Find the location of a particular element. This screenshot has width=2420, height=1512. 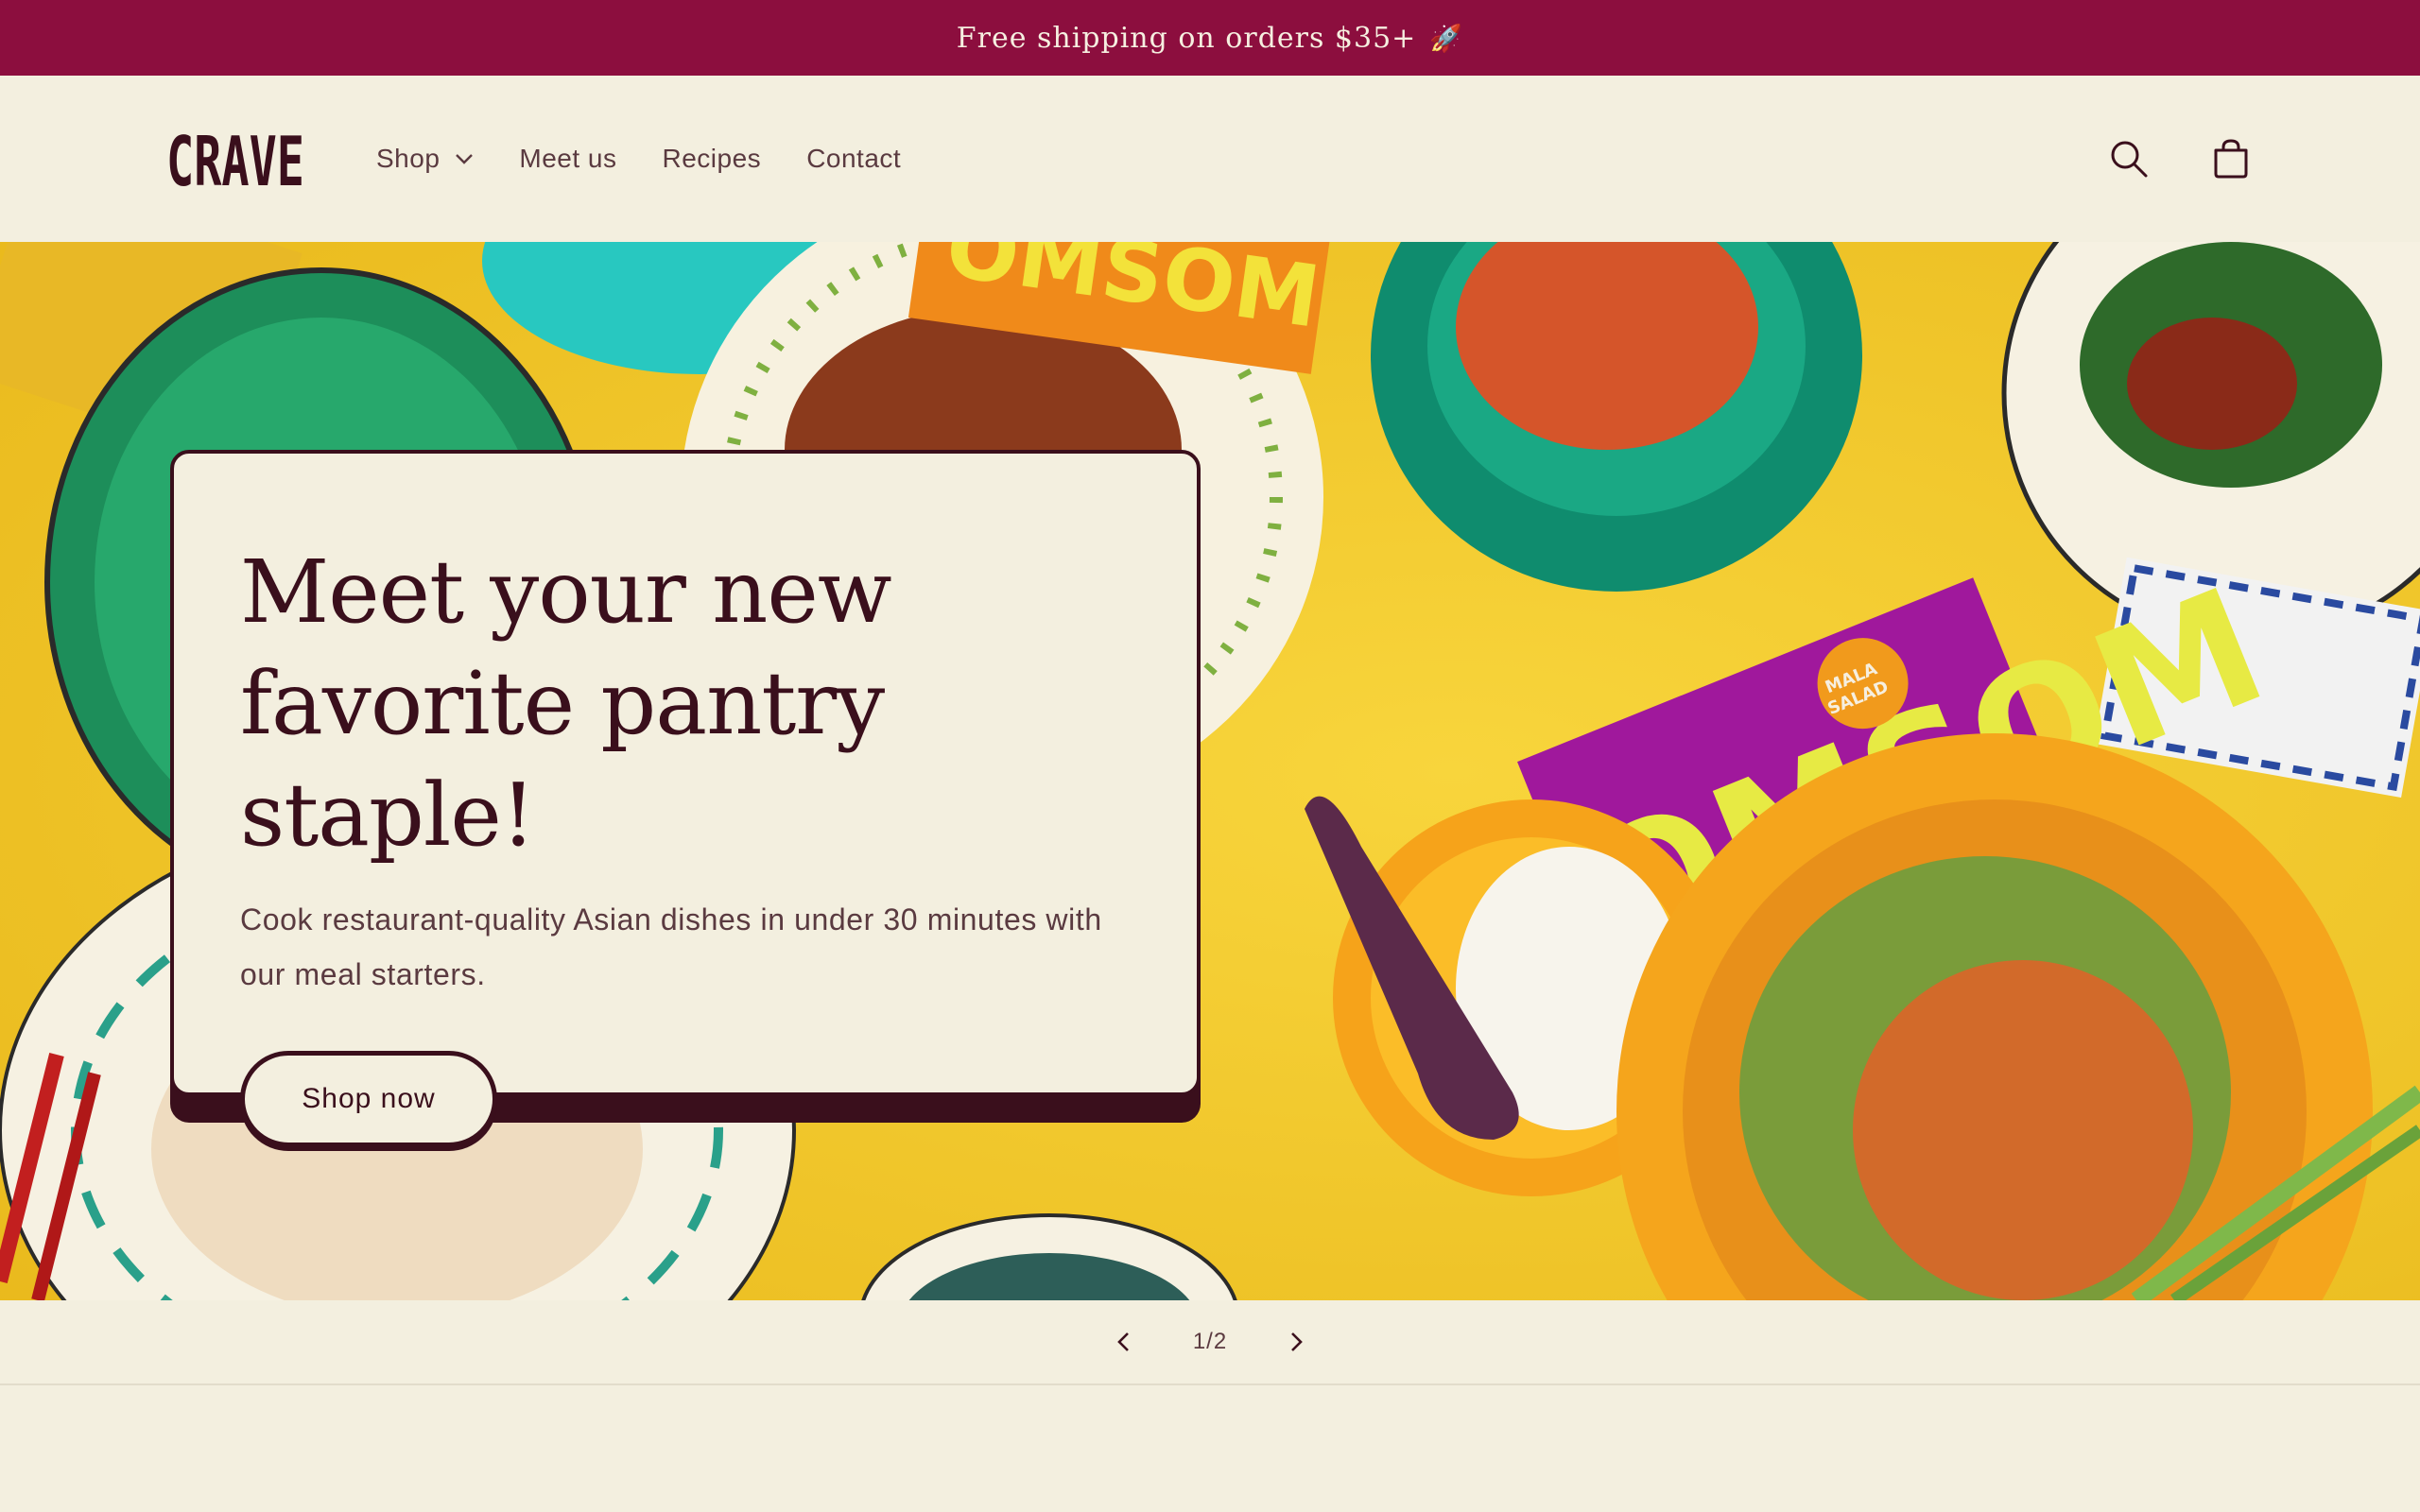

crave-logo: CRAVE is located at coordinates (236, 161).